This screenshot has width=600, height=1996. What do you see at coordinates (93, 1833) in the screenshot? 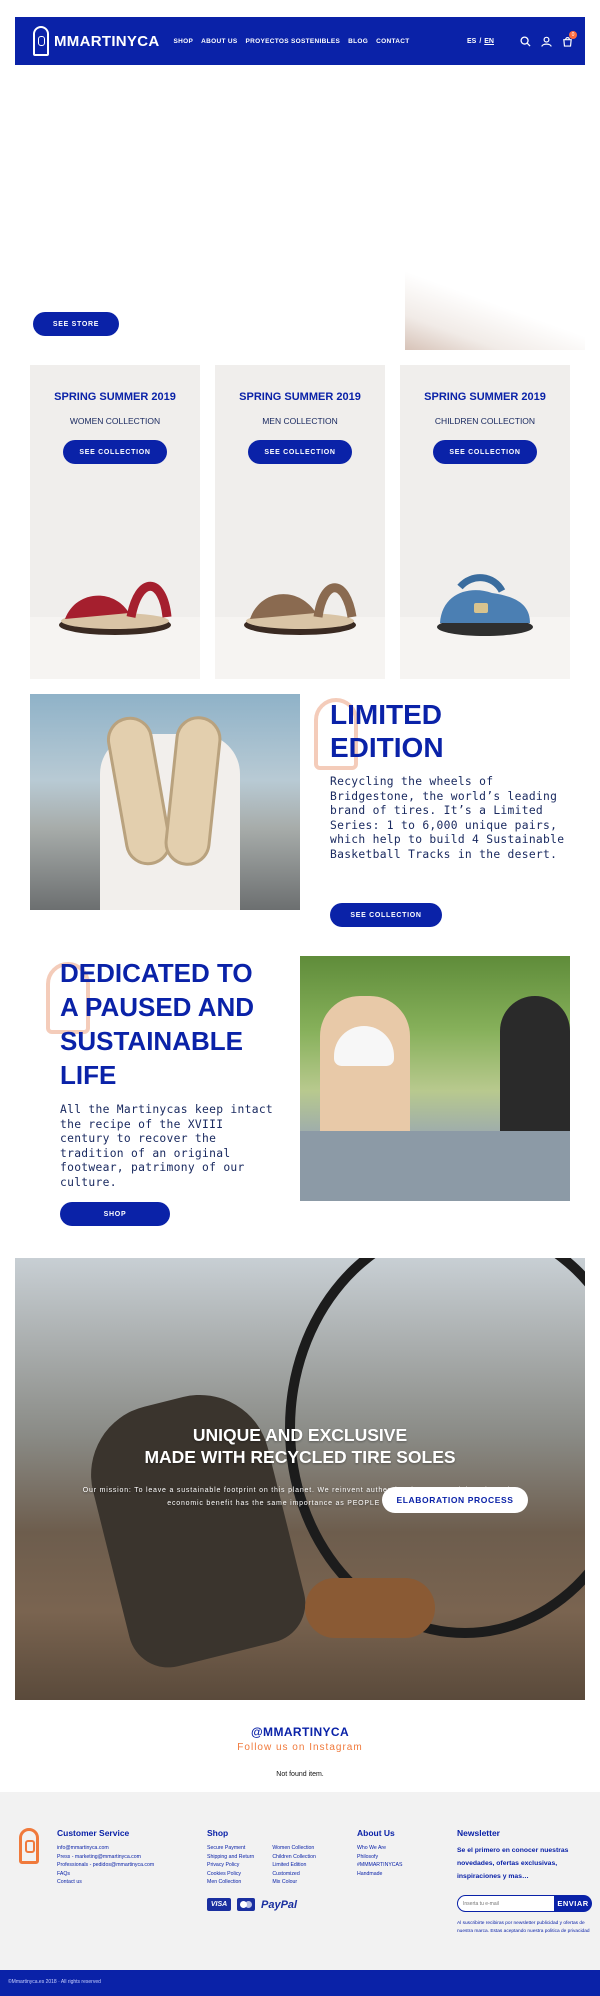
I see `footer-heading: Customer Service` at bounding box center [93, 1833].